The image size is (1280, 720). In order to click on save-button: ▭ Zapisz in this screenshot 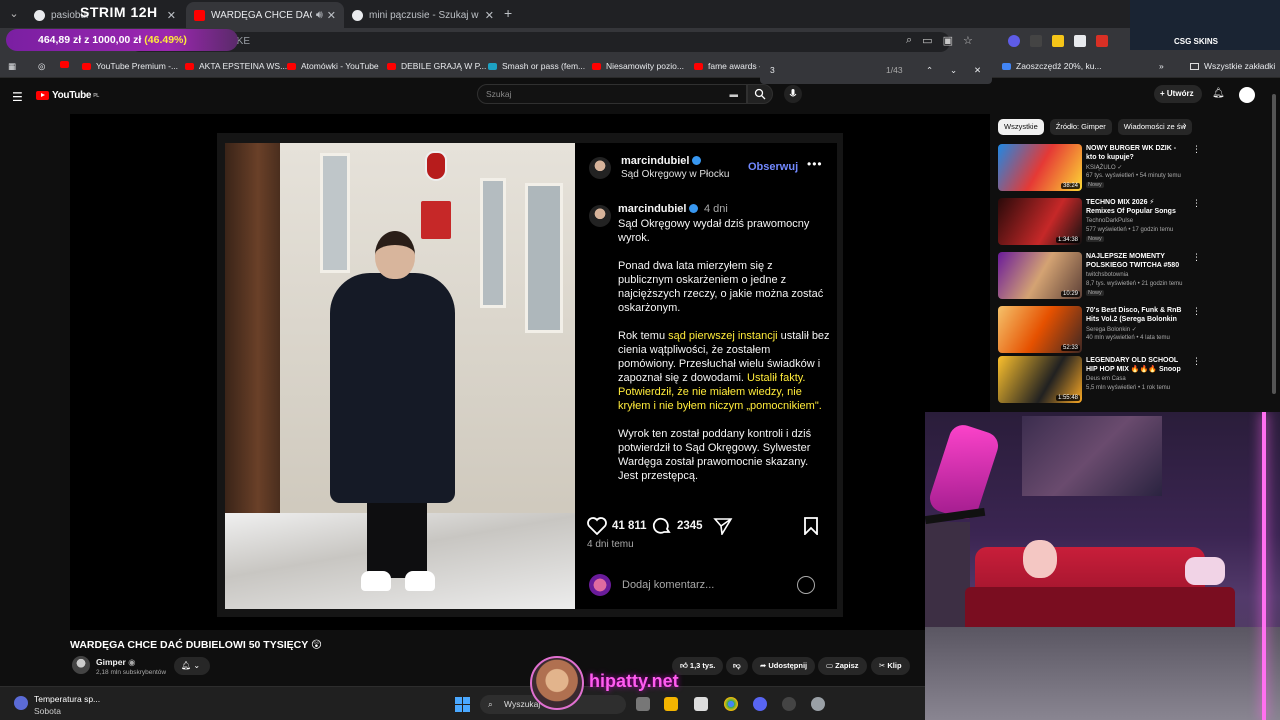, I will do `click(842, 666)`.